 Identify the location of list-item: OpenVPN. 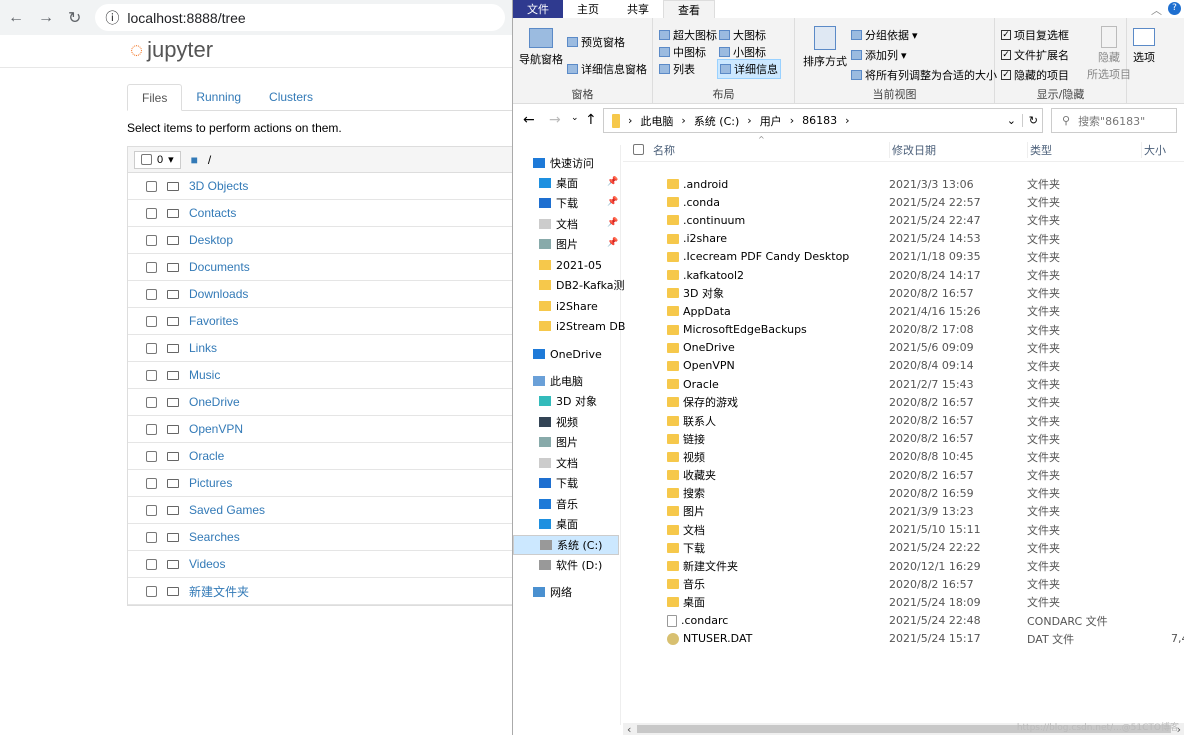
(320, 429).